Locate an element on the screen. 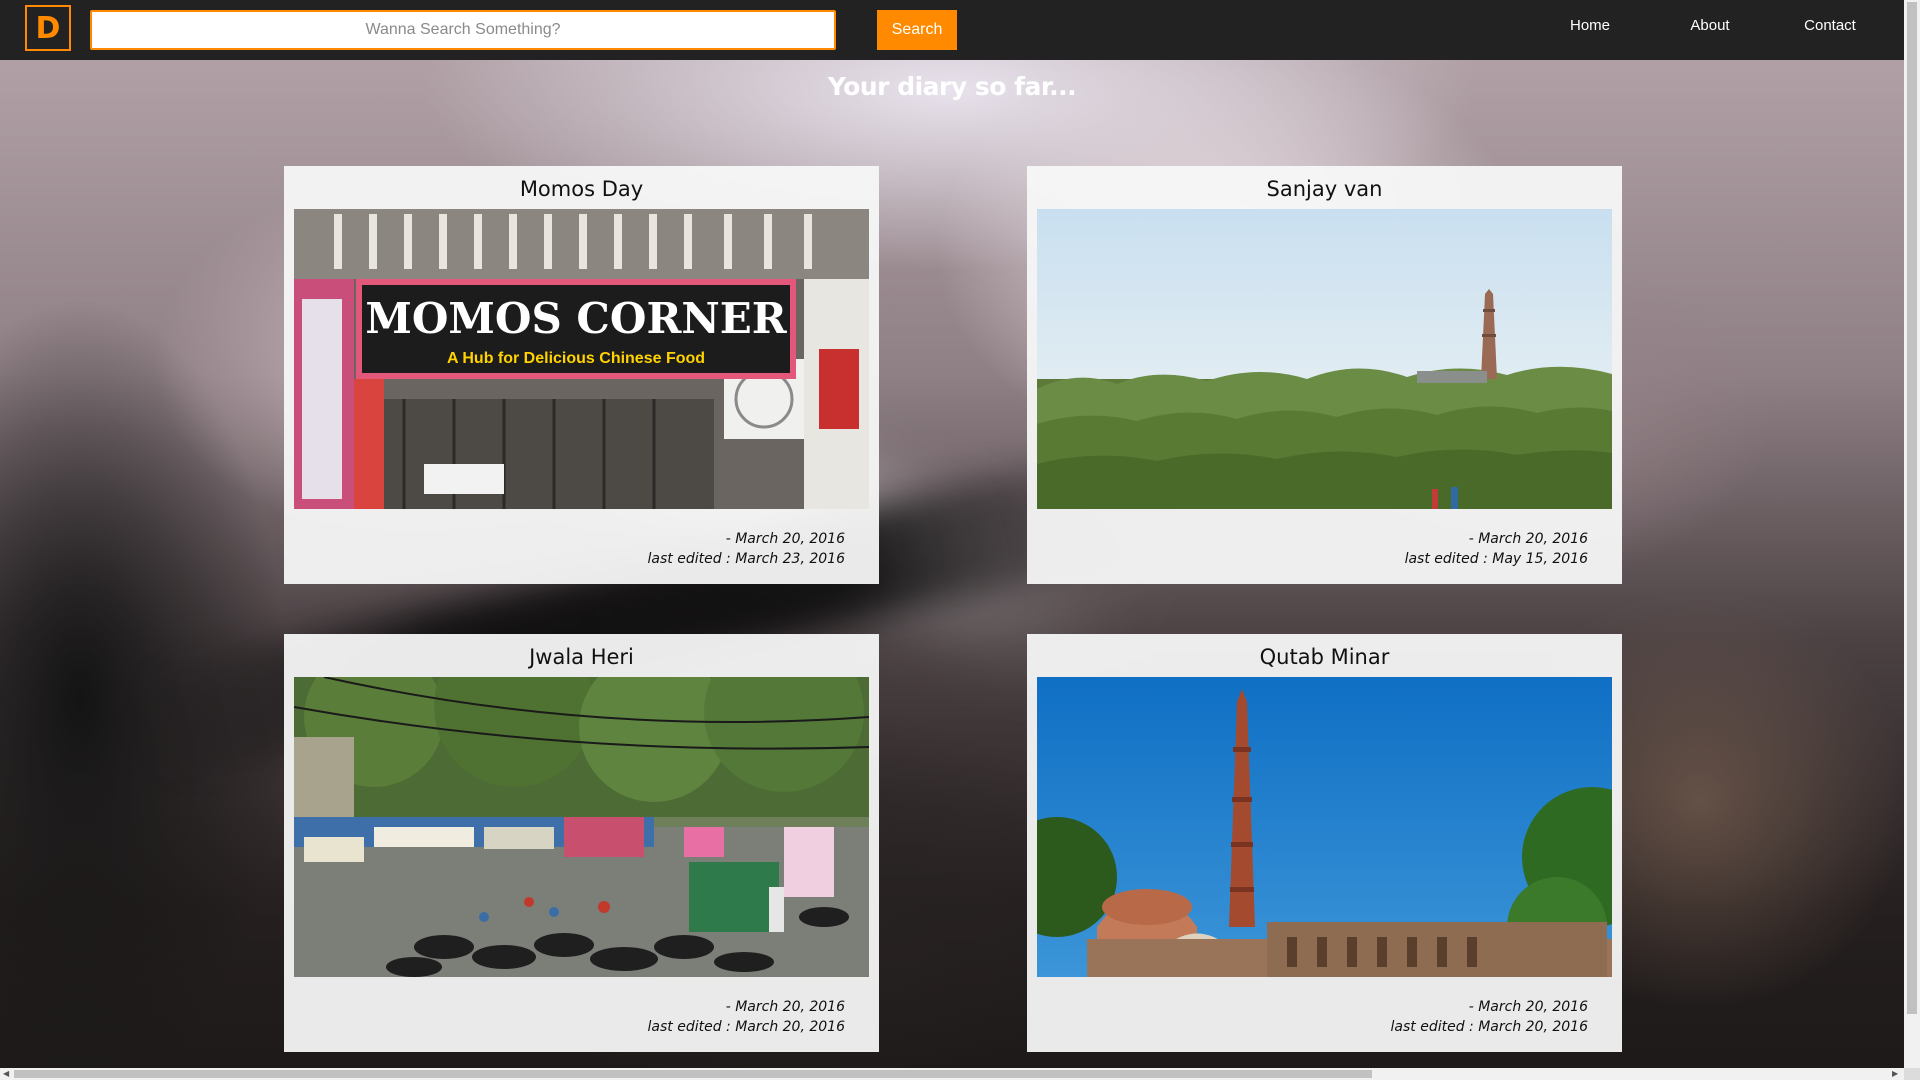 The height and width of the screenshot is (1080, 1920). last-edited-date: last edited : May 15, 2016 is located at coordinates (1496, 559).